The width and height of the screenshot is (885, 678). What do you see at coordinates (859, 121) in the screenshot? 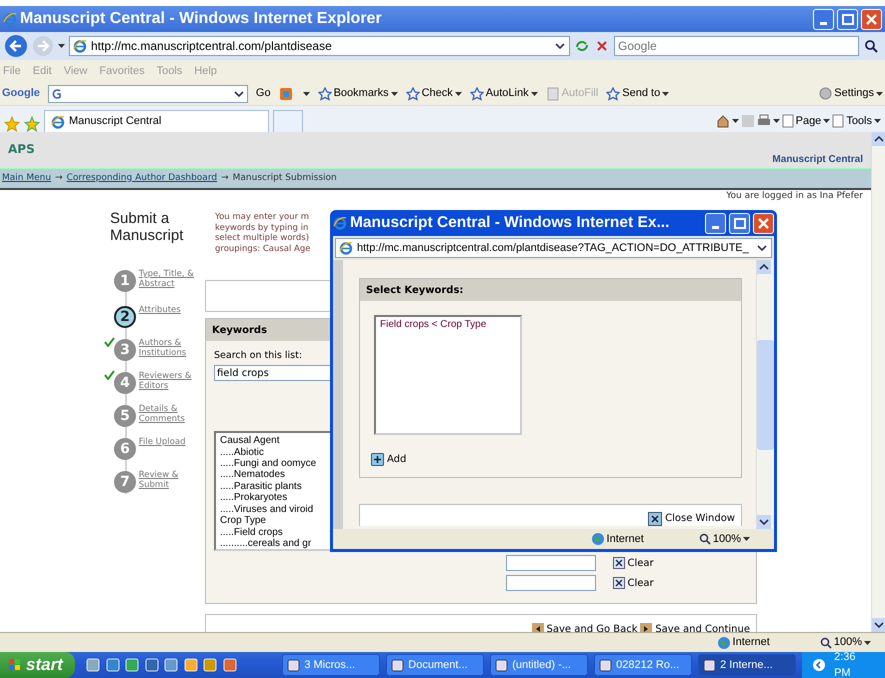
I see `command-button: Tools` at bounding box center [859, 121].